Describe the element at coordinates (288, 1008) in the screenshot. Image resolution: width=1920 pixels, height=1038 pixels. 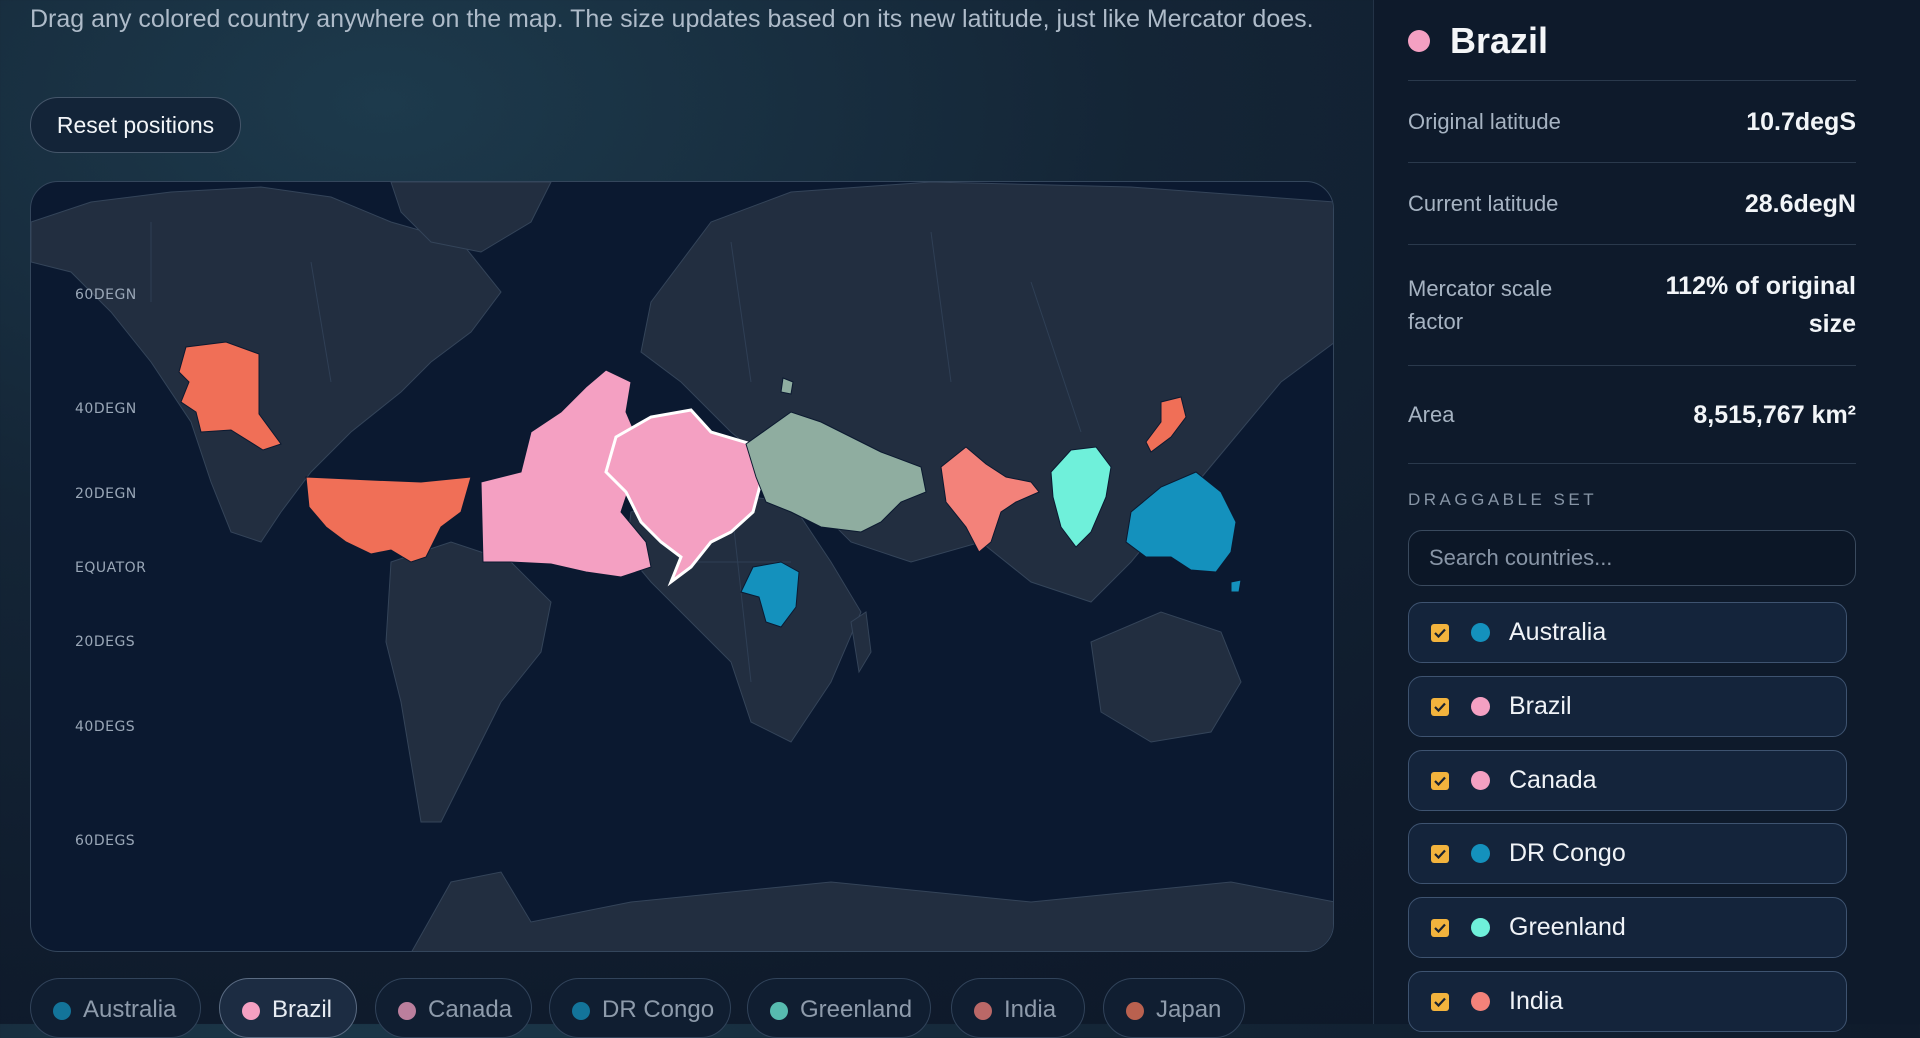
I see `chip-brazil: Brazil` at that location.